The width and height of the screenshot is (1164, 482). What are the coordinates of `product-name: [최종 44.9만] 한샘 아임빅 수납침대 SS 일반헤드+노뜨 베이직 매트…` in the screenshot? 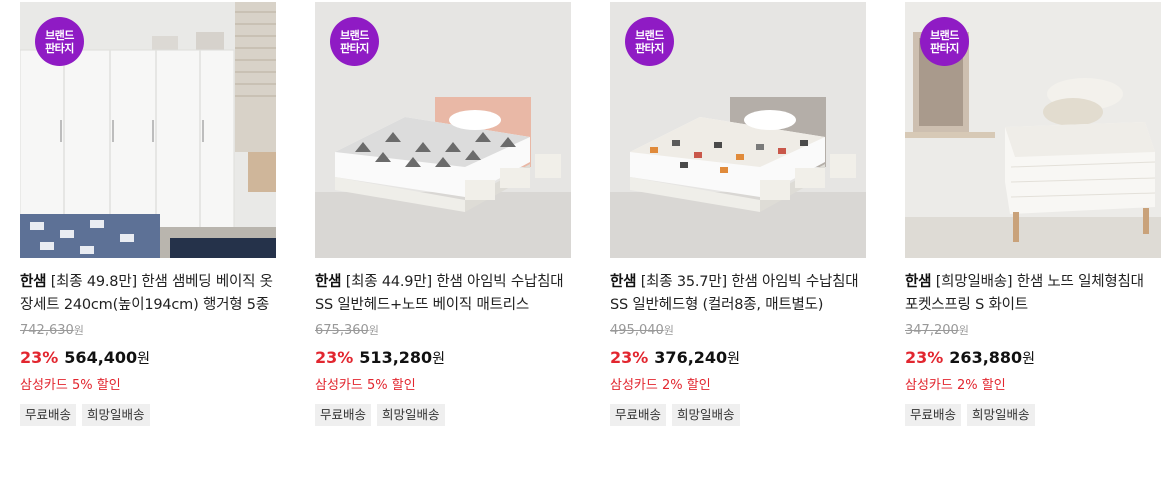 It's located at (439, 293).